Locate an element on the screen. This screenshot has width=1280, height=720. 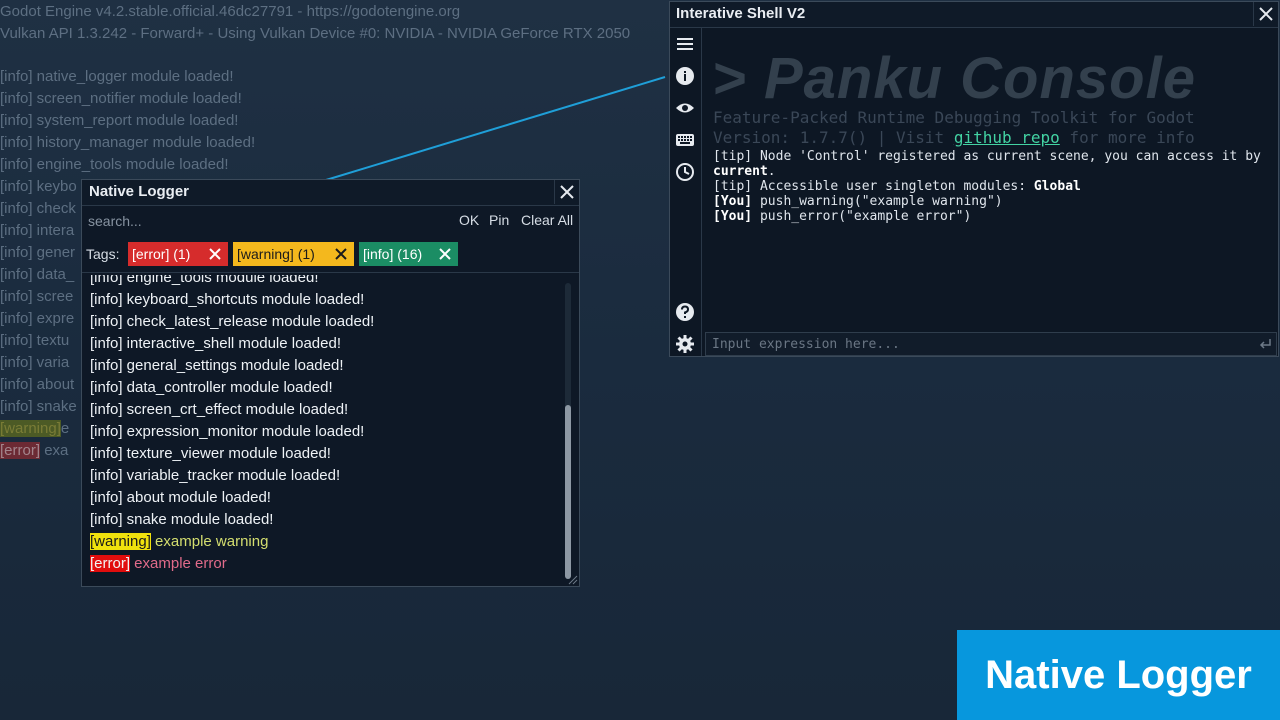
shell-title-bar: Interative Shell V2 is located at coordinates (974, 15).